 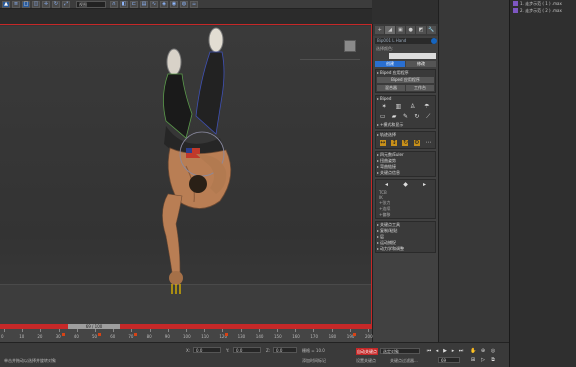 What do you see at coordinates (91, 4) in the screenshot?
I see `reference-coord-dropdown: 视图` at bounding box center [91, 4].